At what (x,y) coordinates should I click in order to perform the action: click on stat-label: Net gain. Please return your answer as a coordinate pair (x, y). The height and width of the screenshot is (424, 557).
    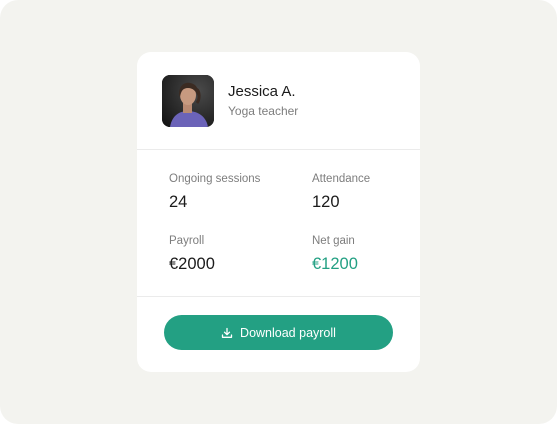
    Looking at the image, I should click on (333, 241).